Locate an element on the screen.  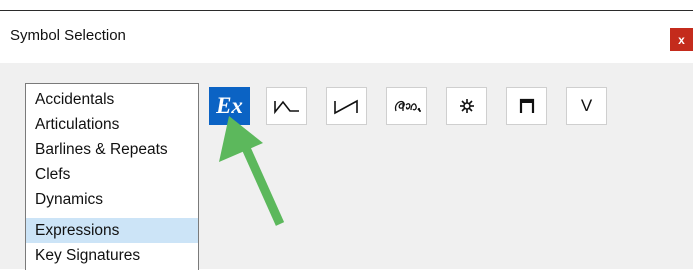
list-item-dynamics: Dynamics is located at coordinates (112, 199).